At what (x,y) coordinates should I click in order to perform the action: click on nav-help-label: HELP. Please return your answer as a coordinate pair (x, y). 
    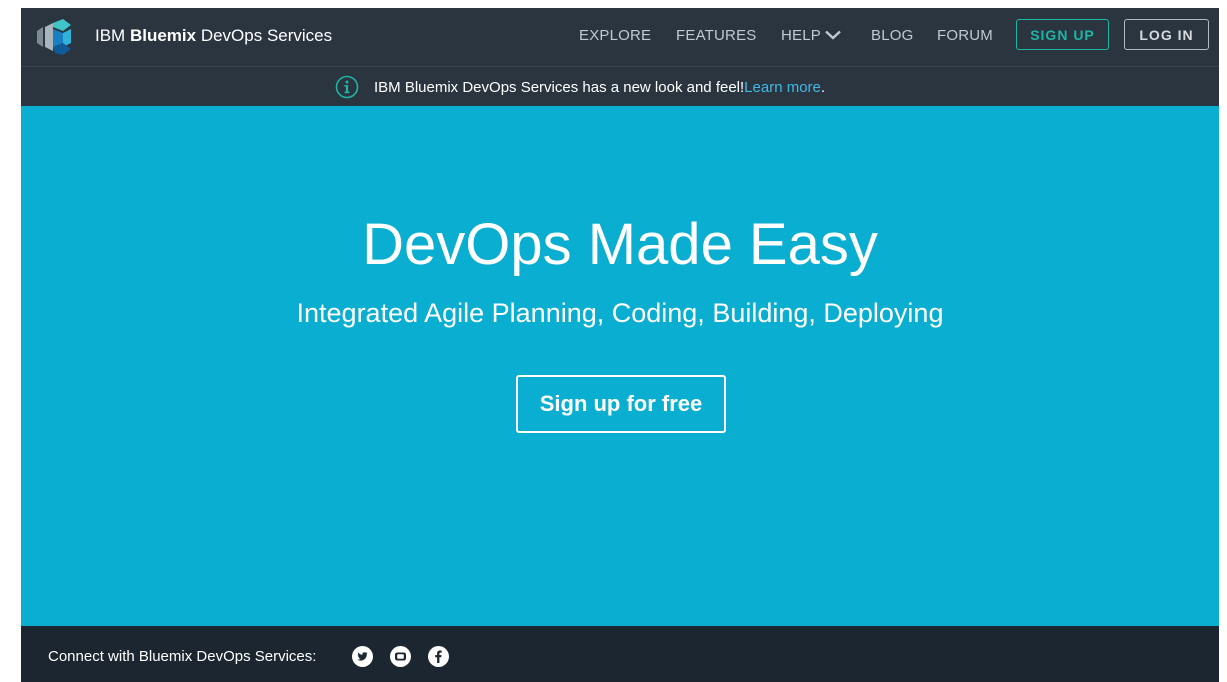
    Looking at the image, I should click on (801, 35).